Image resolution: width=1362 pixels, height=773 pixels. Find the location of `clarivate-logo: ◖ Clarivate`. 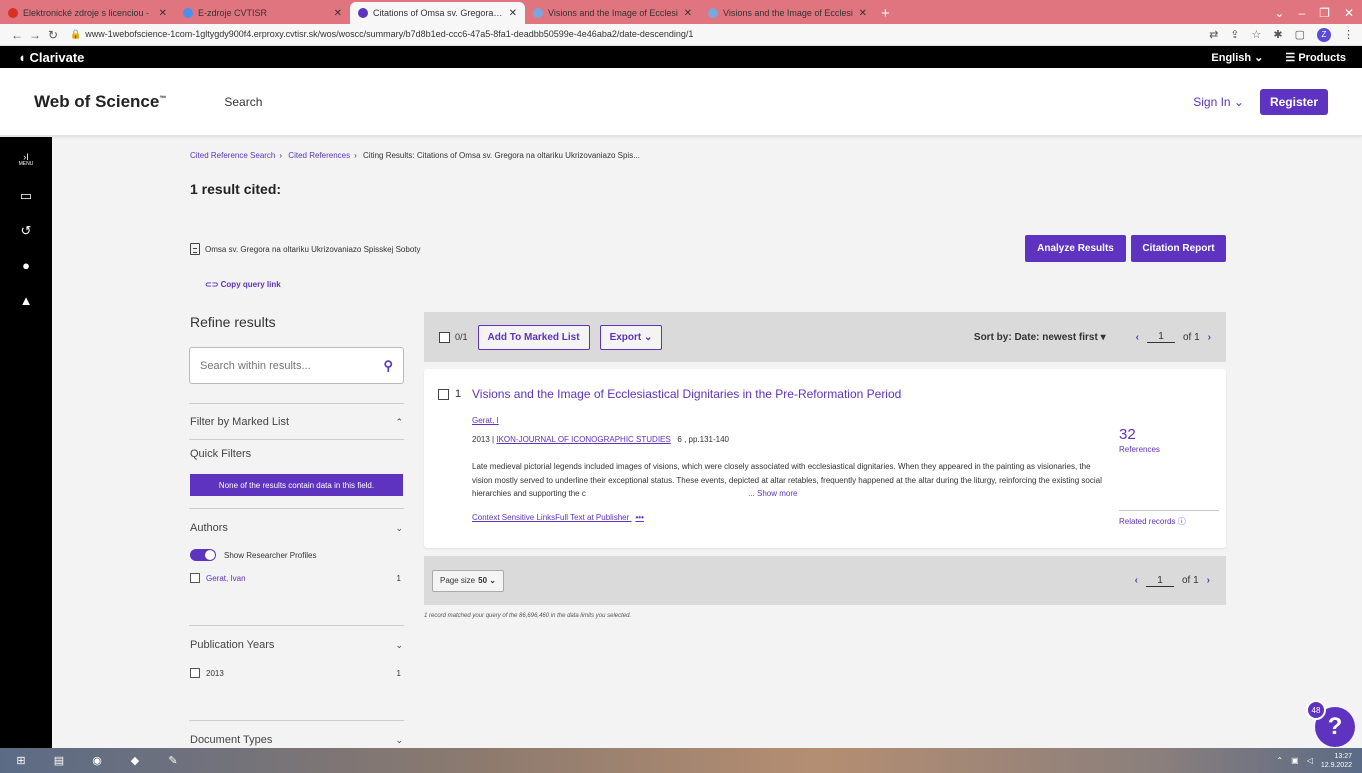

clarivate-logo: ◖ Clarivate is located at coordinates (51, 57).